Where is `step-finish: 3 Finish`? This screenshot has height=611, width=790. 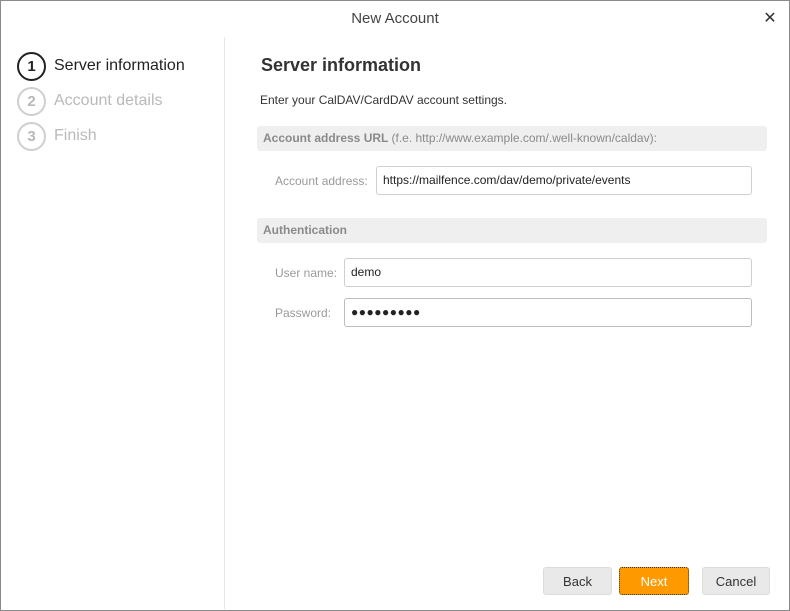
step-finish: 3 Finish is located at coordinates (57, 136).